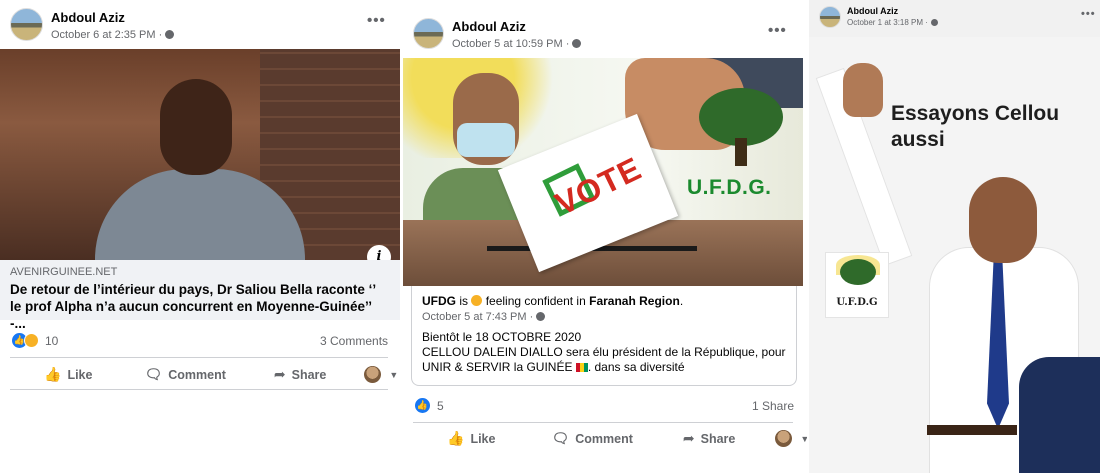 This screenshot has width=1100, height=473. I want to click on shared-timestamp: October 5 at 7:43 PM ·, so click(604, 317).